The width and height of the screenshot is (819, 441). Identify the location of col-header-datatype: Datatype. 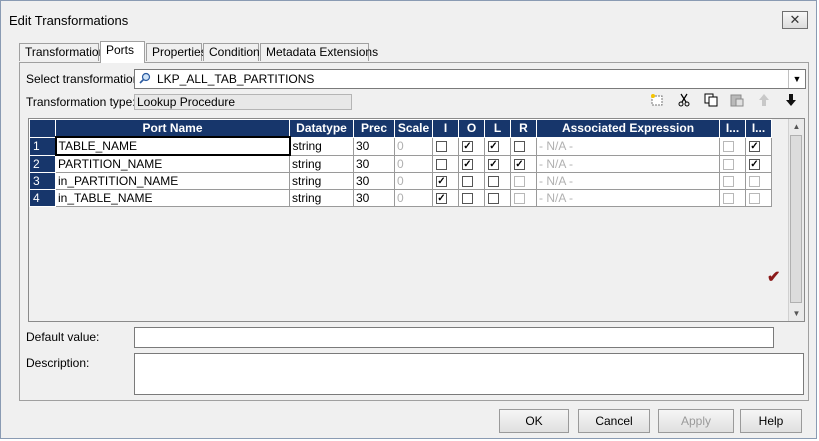
(321, 128).